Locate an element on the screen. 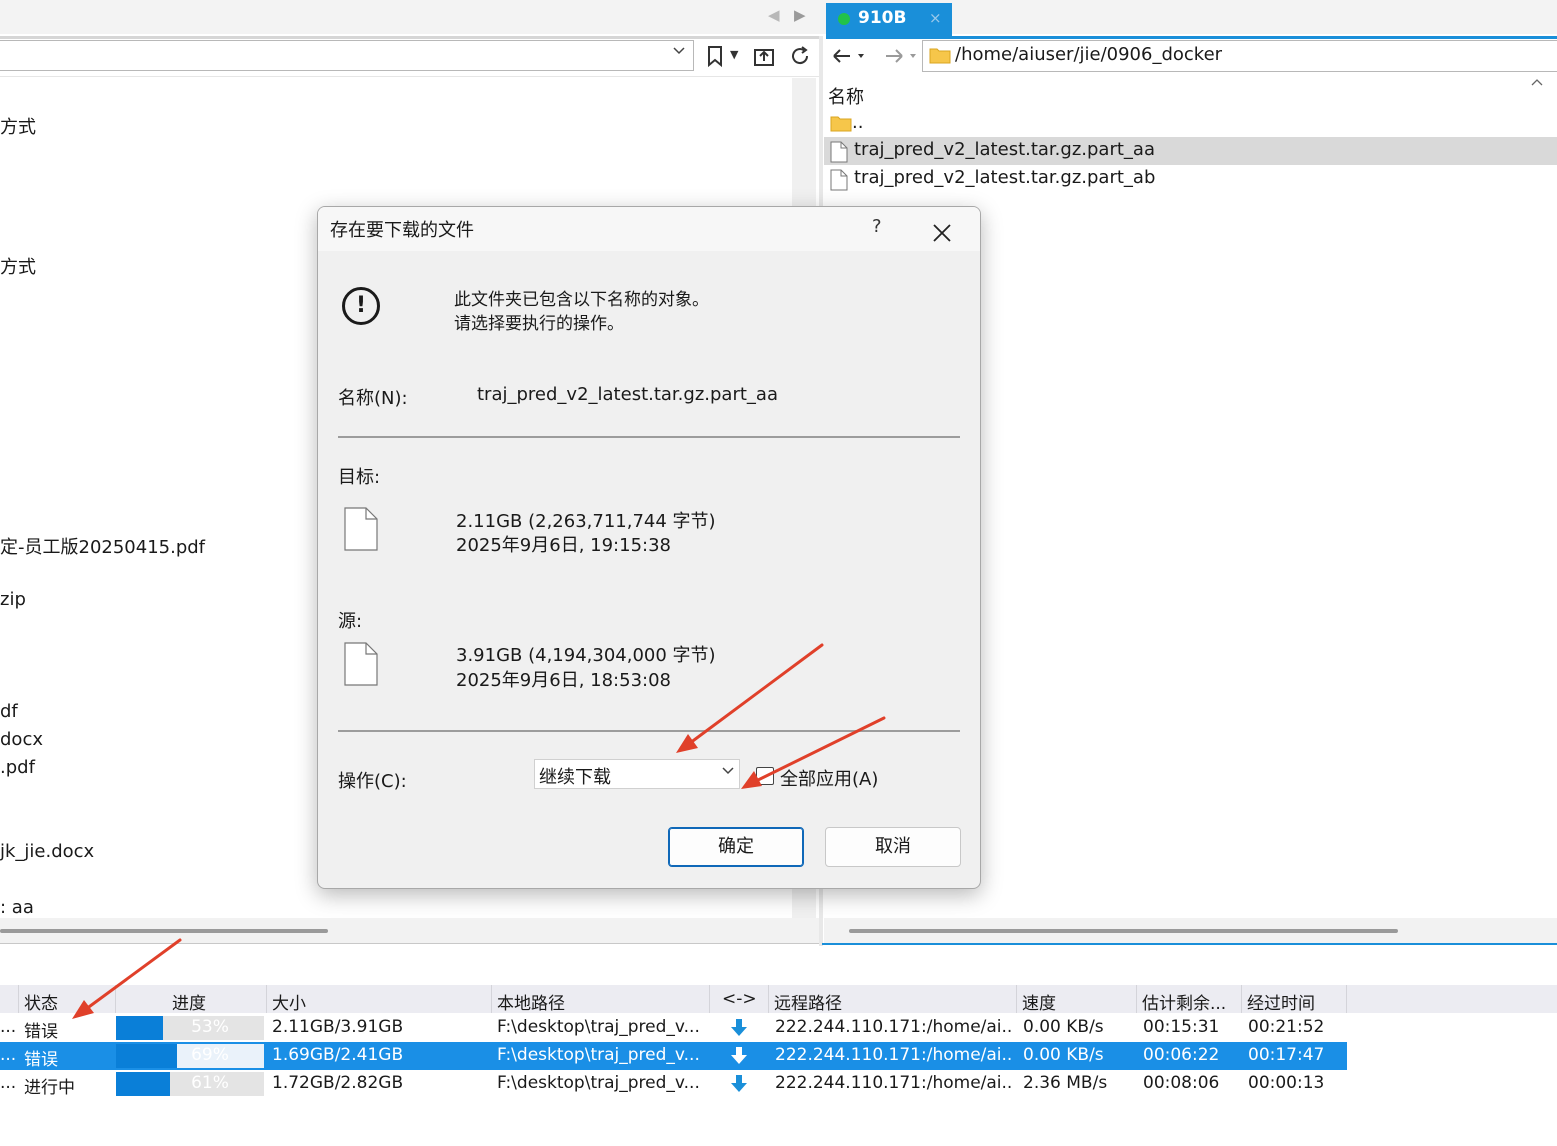  tab-close-icon: × is located at coordinates (935, 18).